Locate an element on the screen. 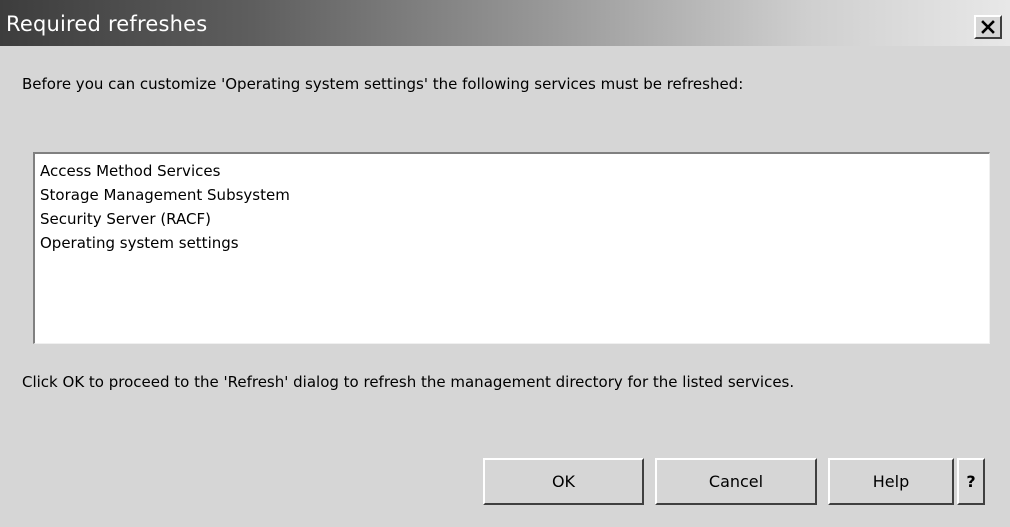  ok-button: OK is located at coordinates (563, 481).